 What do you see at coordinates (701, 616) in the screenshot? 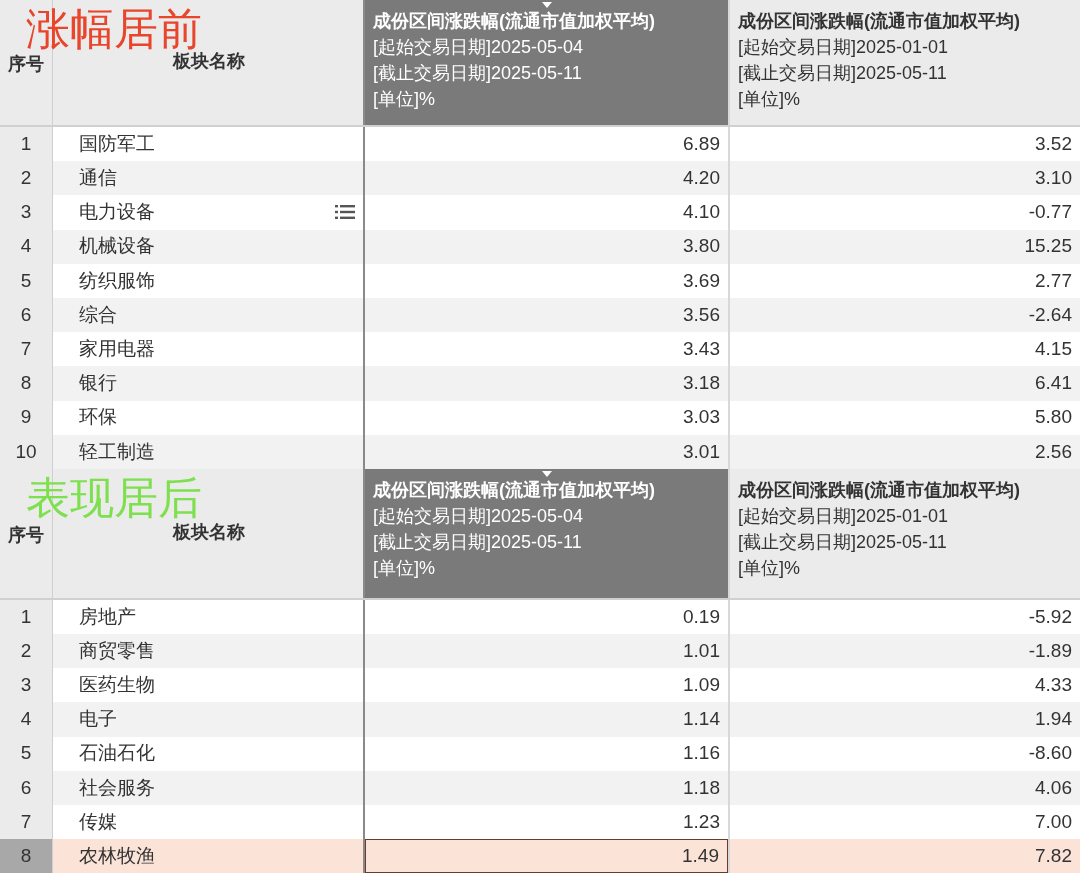
I see `table-cell-text: 0.19` at bounding box center [701, 616].